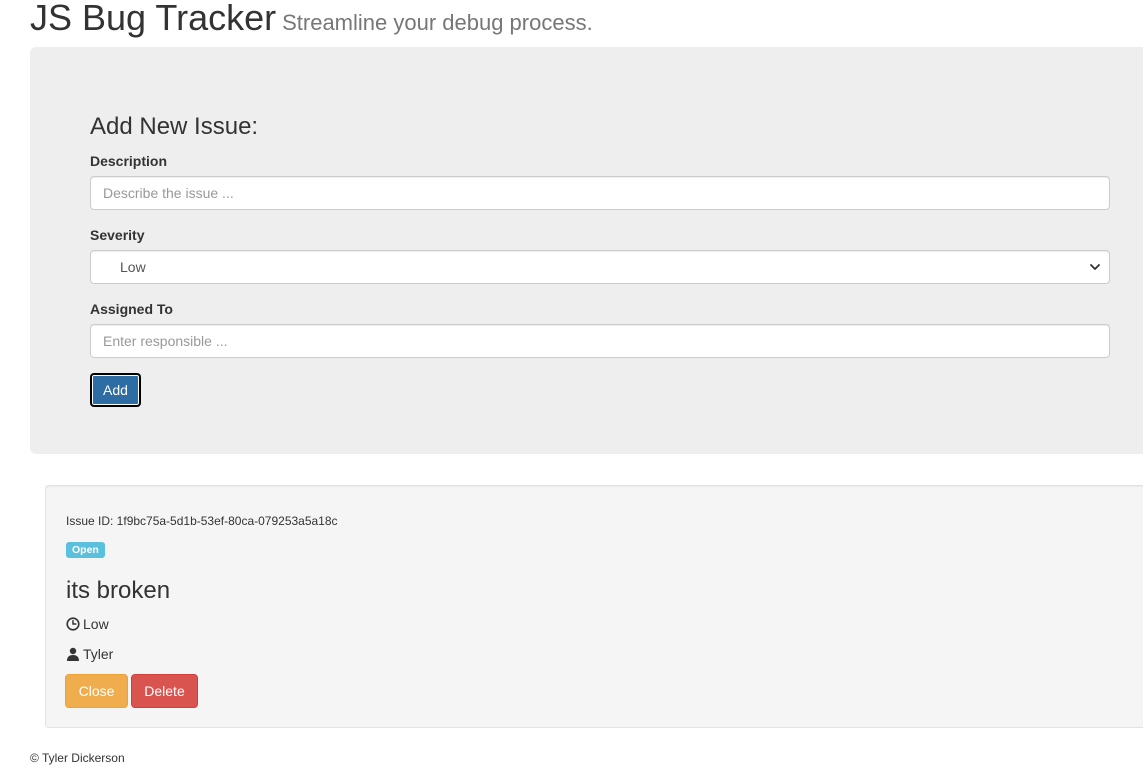 This screenshot has height=775, width=1143. I want to click on description-label: Description, so click(129, 161).